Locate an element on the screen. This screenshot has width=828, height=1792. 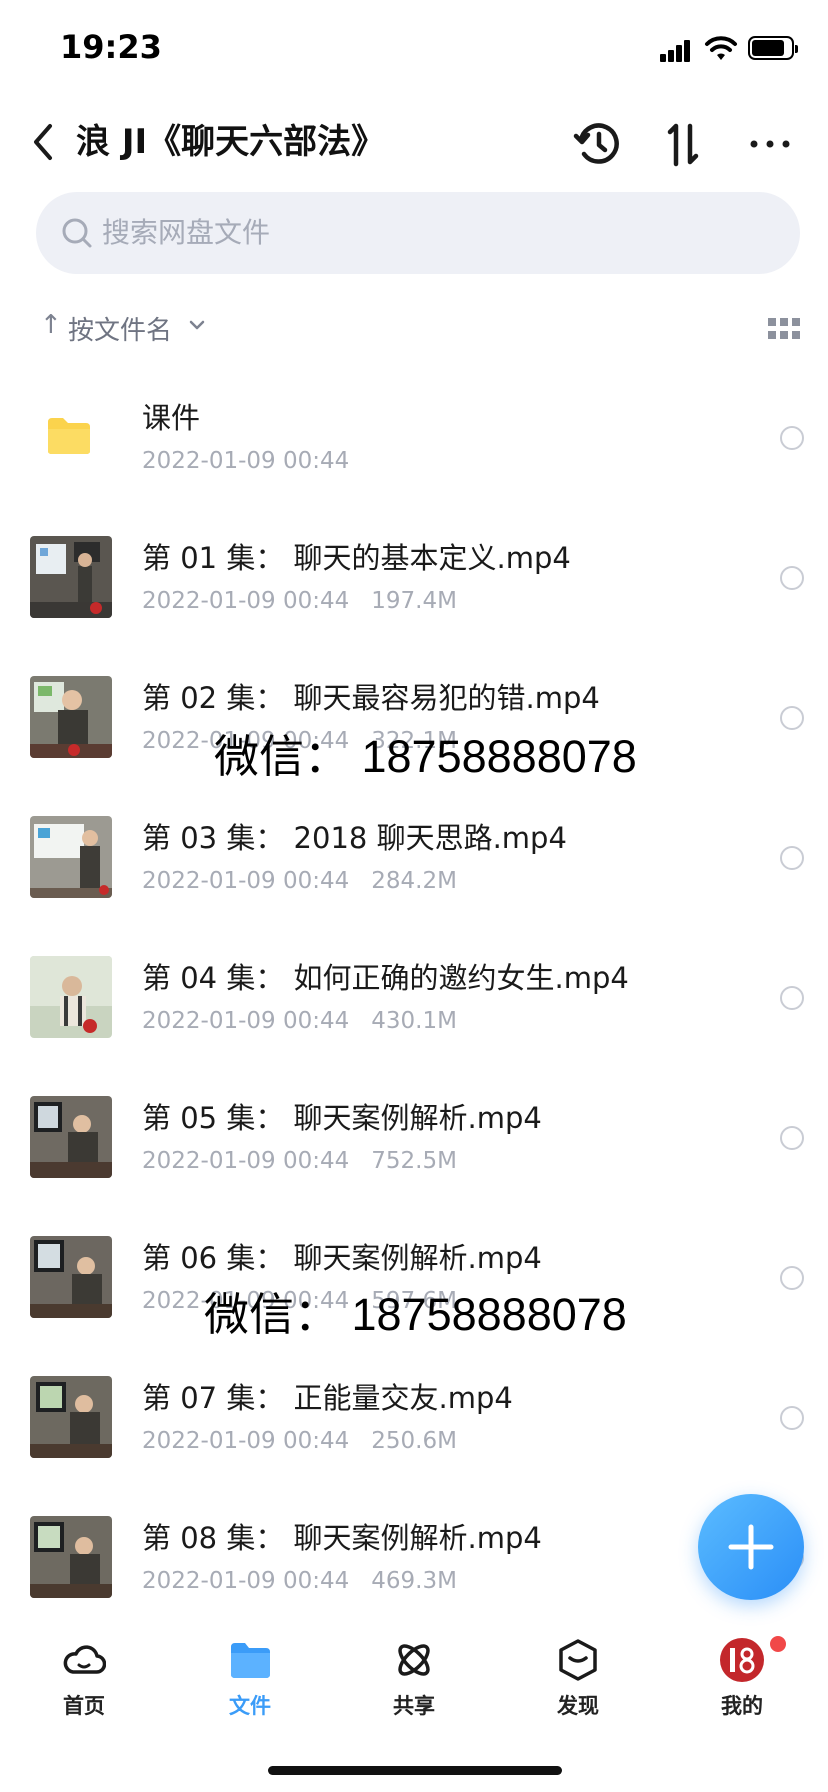
file-meta: 2022-01-09 00:44 is located at coordinates (245, 461).